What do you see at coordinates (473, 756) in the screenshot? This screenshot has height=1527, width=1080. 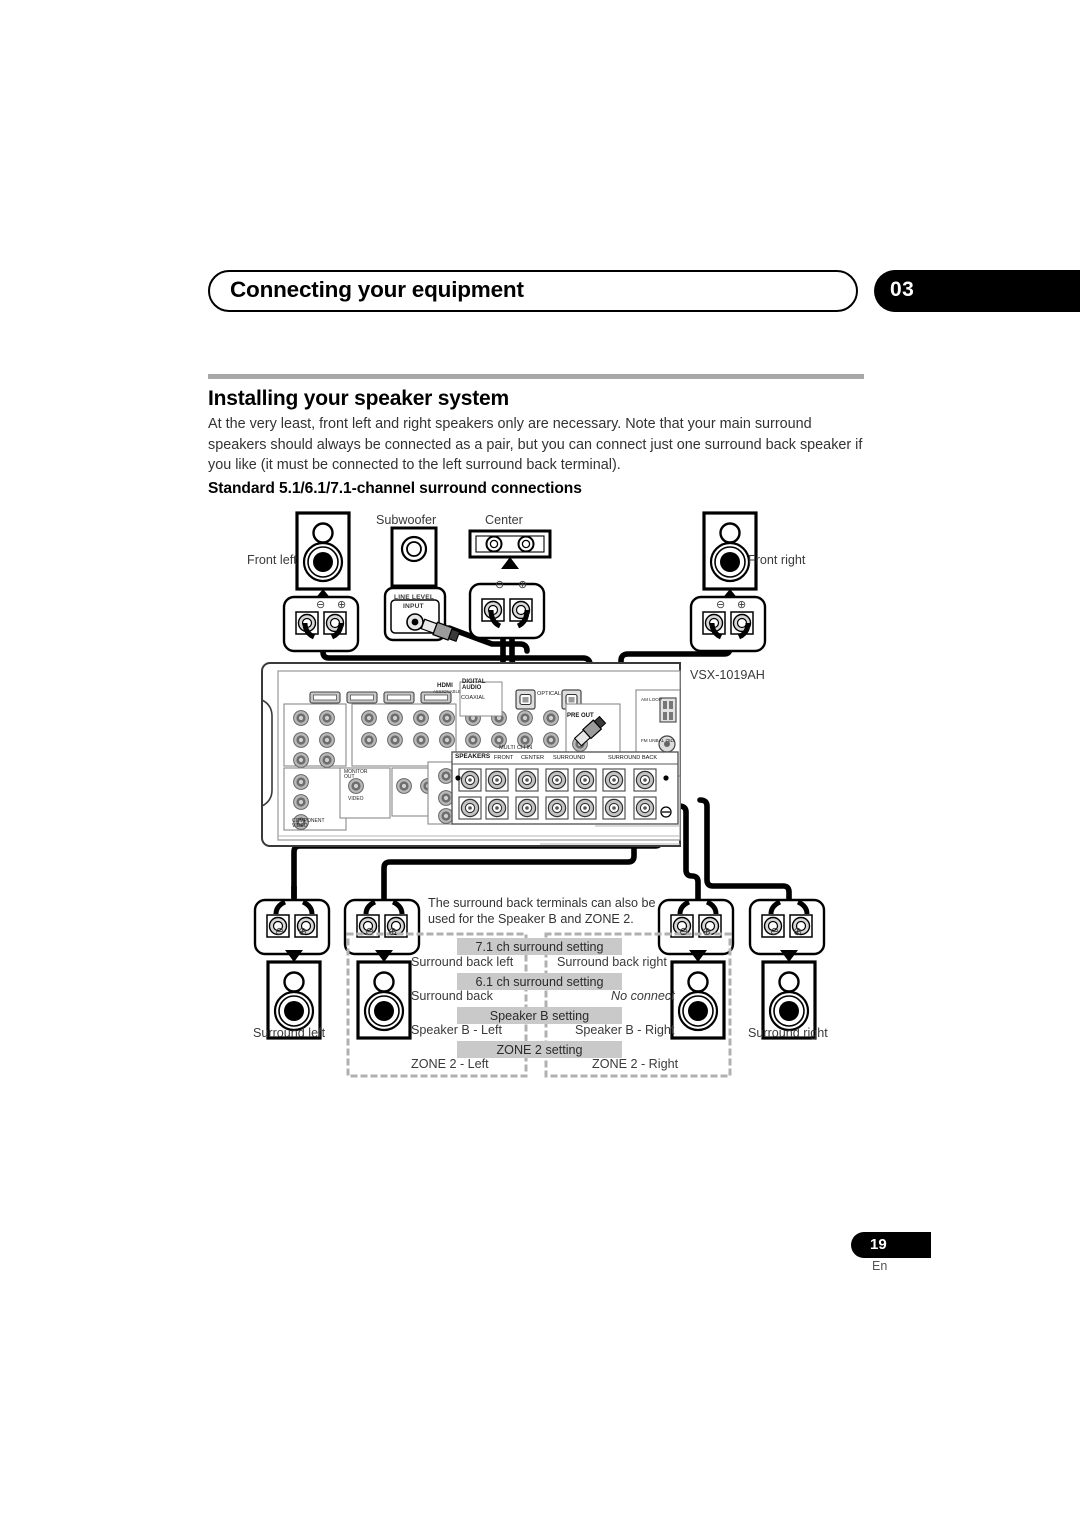 I see `label-speakers: SPEAKERS` at bounding box center [473, 756].